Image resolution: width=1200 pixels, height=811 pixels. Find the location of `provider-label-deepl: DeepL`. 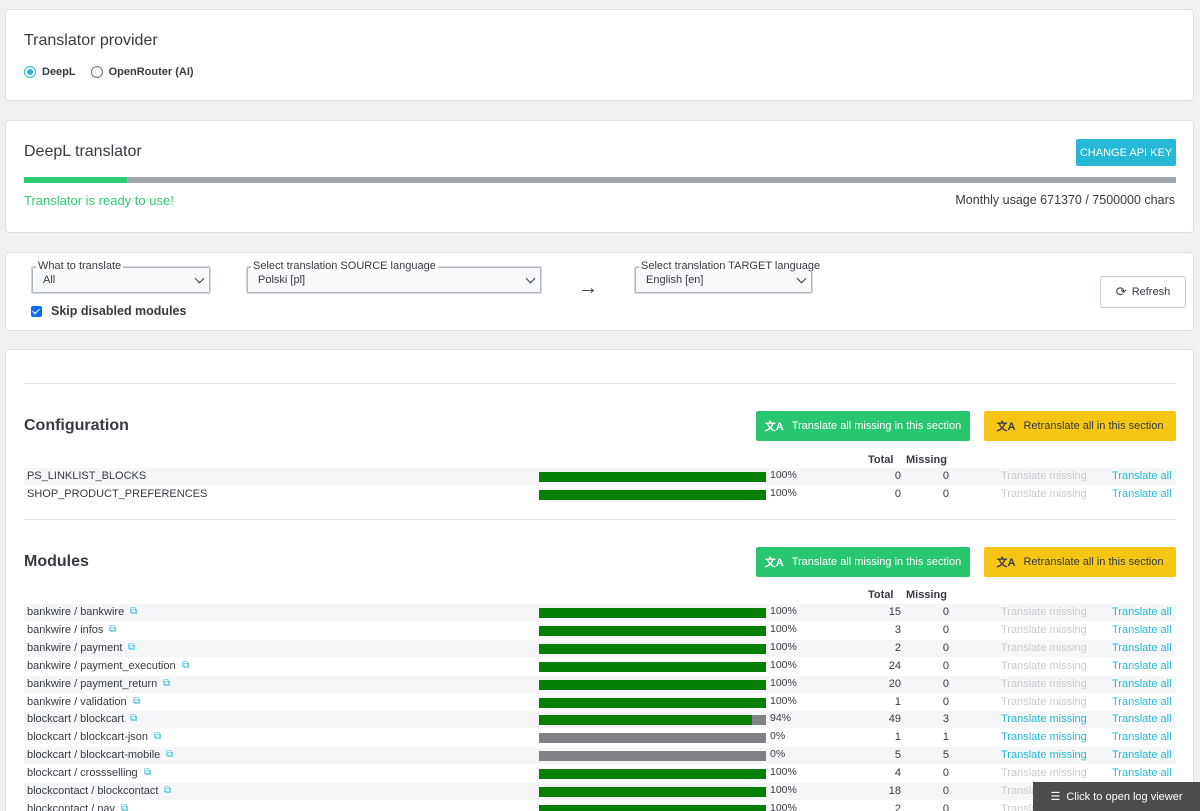

provider-label-deepl: DeepL is located at coordinates (59, 72).